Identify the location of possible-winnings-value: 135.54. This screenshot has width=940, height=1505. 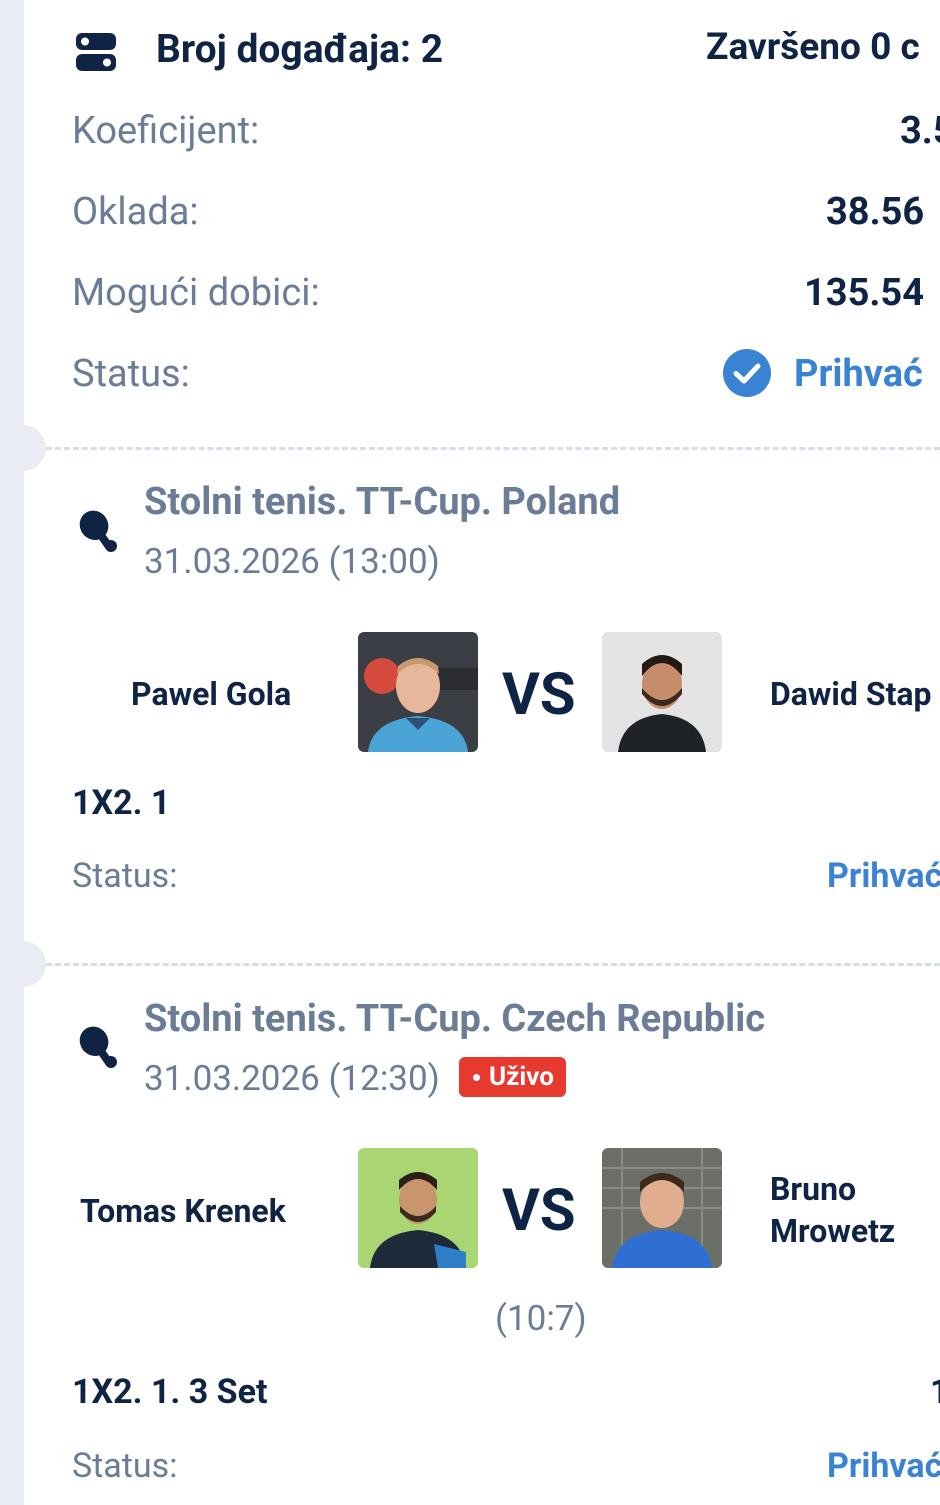
(864, 293).